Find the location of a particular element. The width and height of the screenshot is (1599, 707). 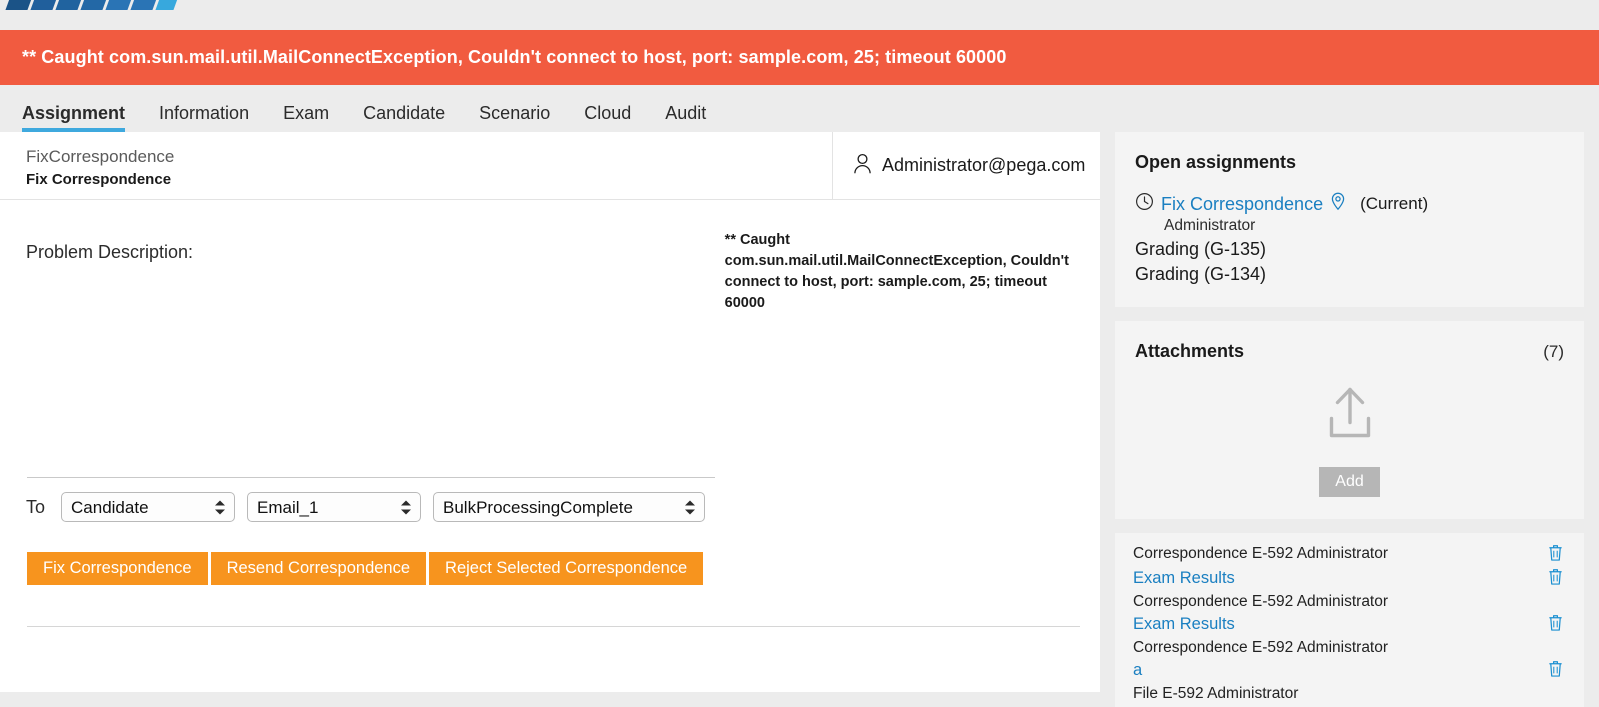

assignment-header-right: Administrator@pega.com is located at coordinates (966, 165).